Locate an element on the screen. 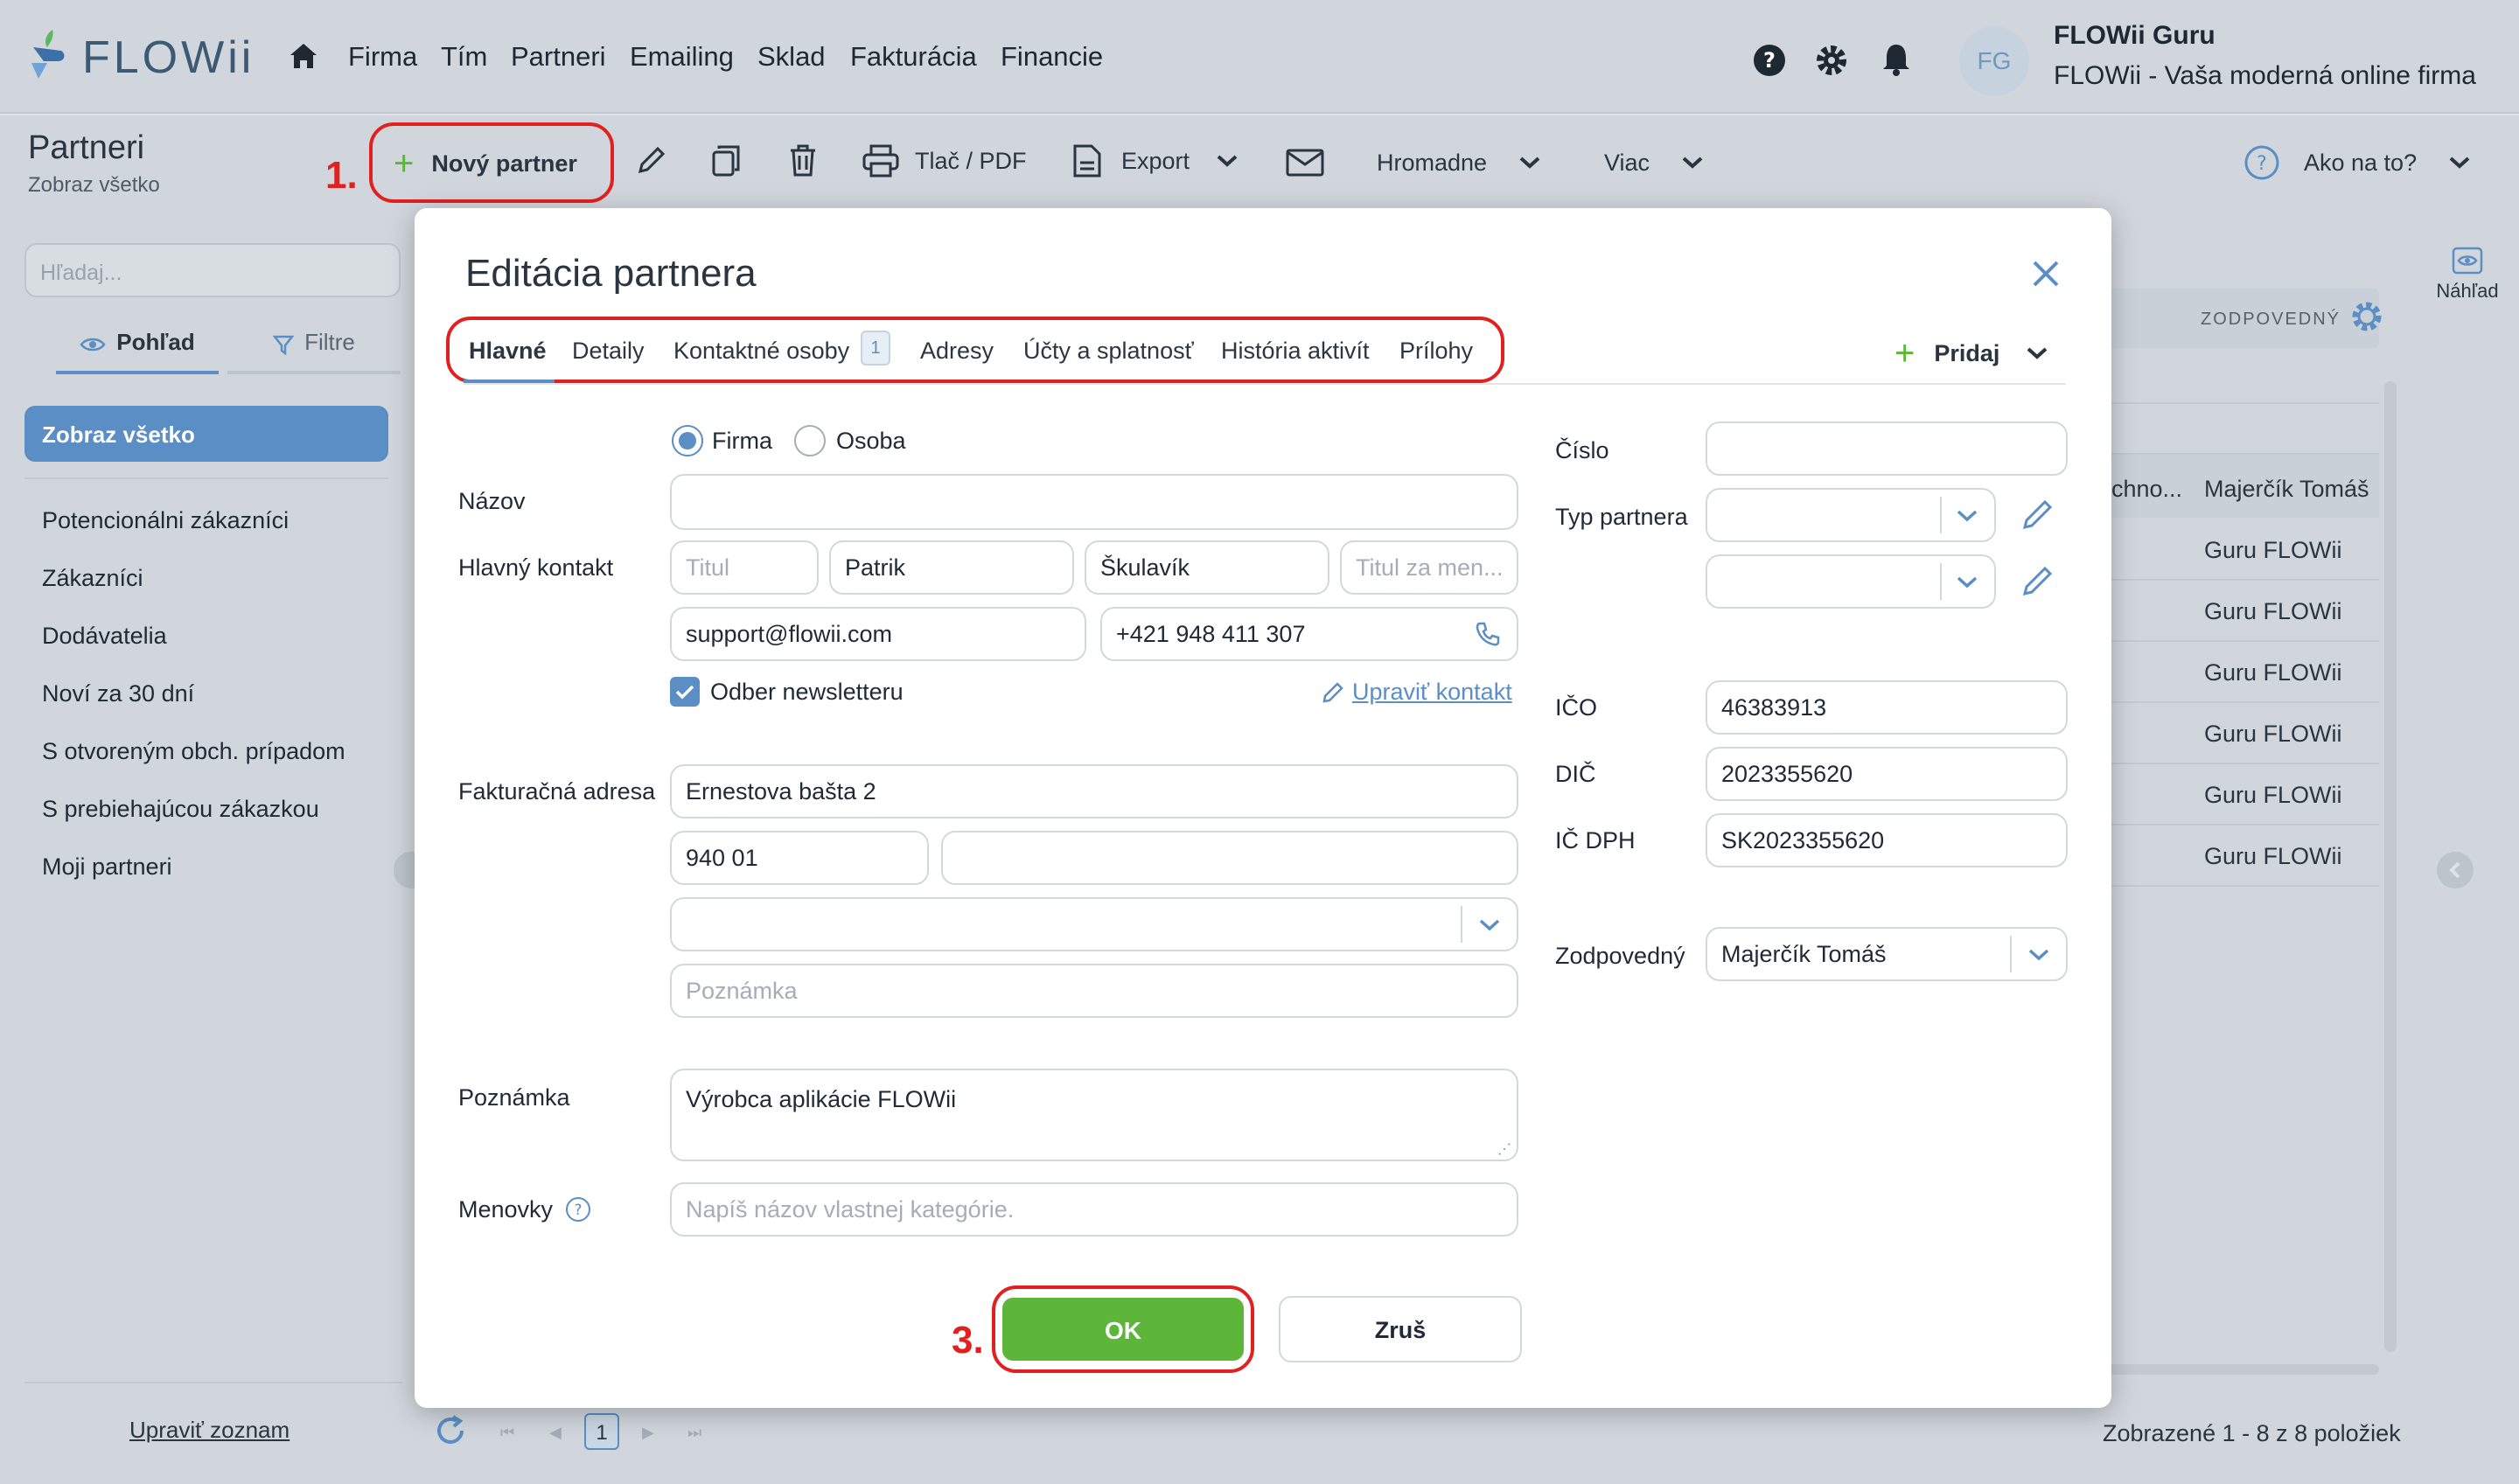  email-envelope-icon is located at coordinates (1305, 165).